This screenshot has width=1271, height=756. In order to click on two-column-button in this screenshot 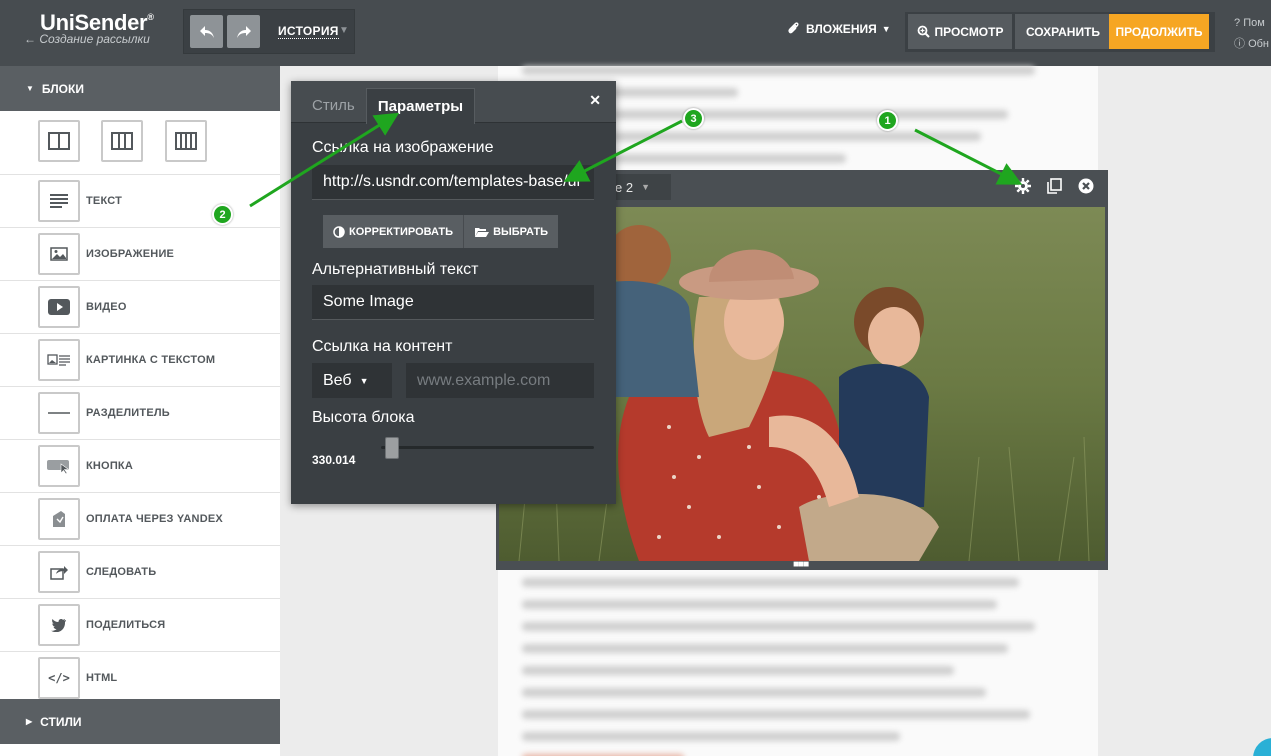, I will do `click(59, 141)`.